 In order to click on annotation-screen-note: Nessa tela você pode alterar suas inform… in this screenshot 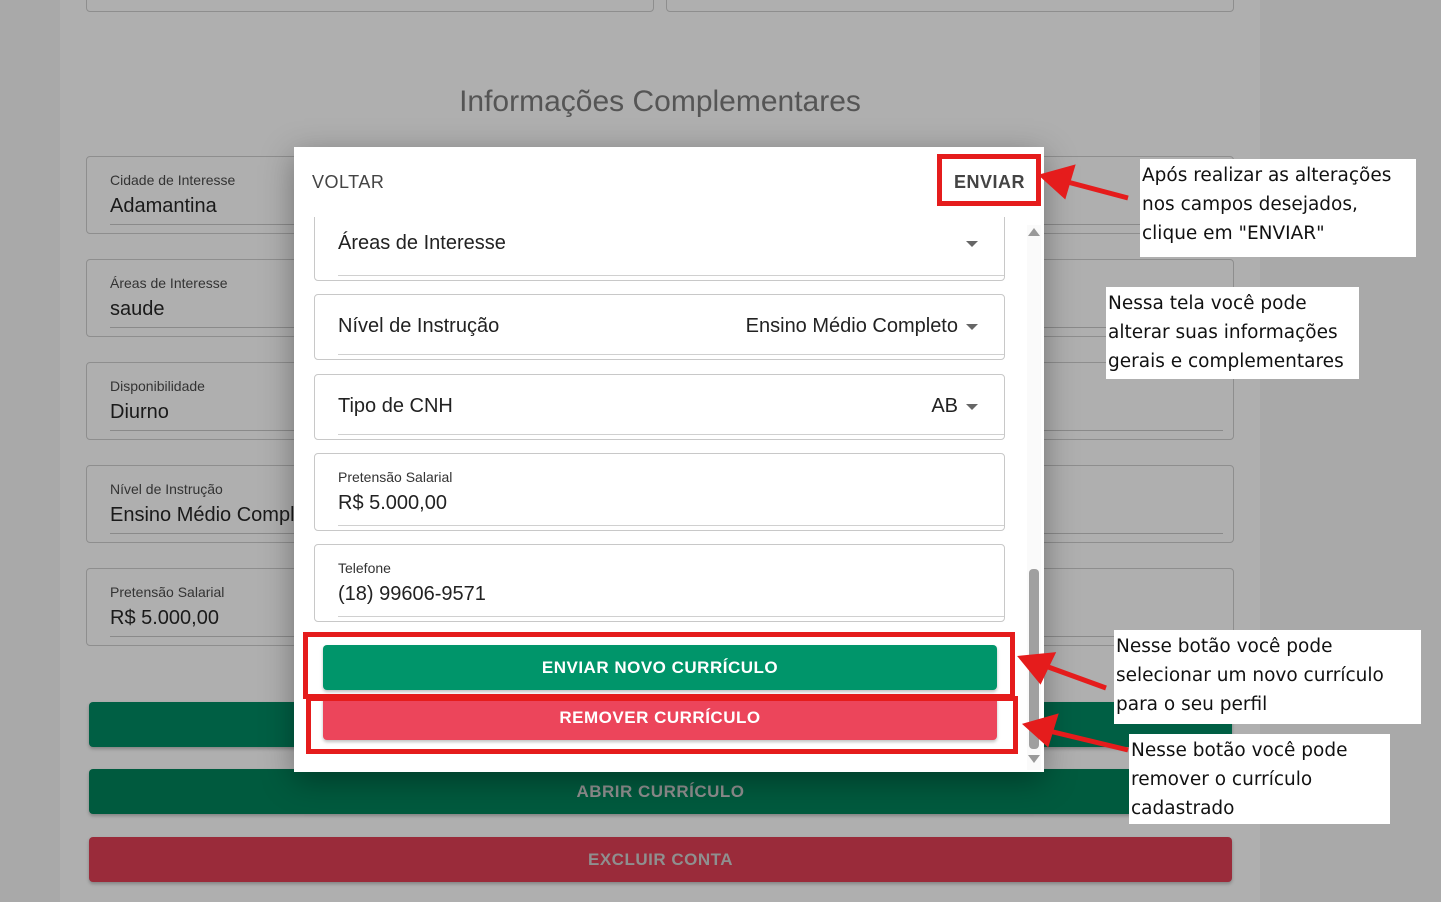, I will do `click(1232, 333)`.